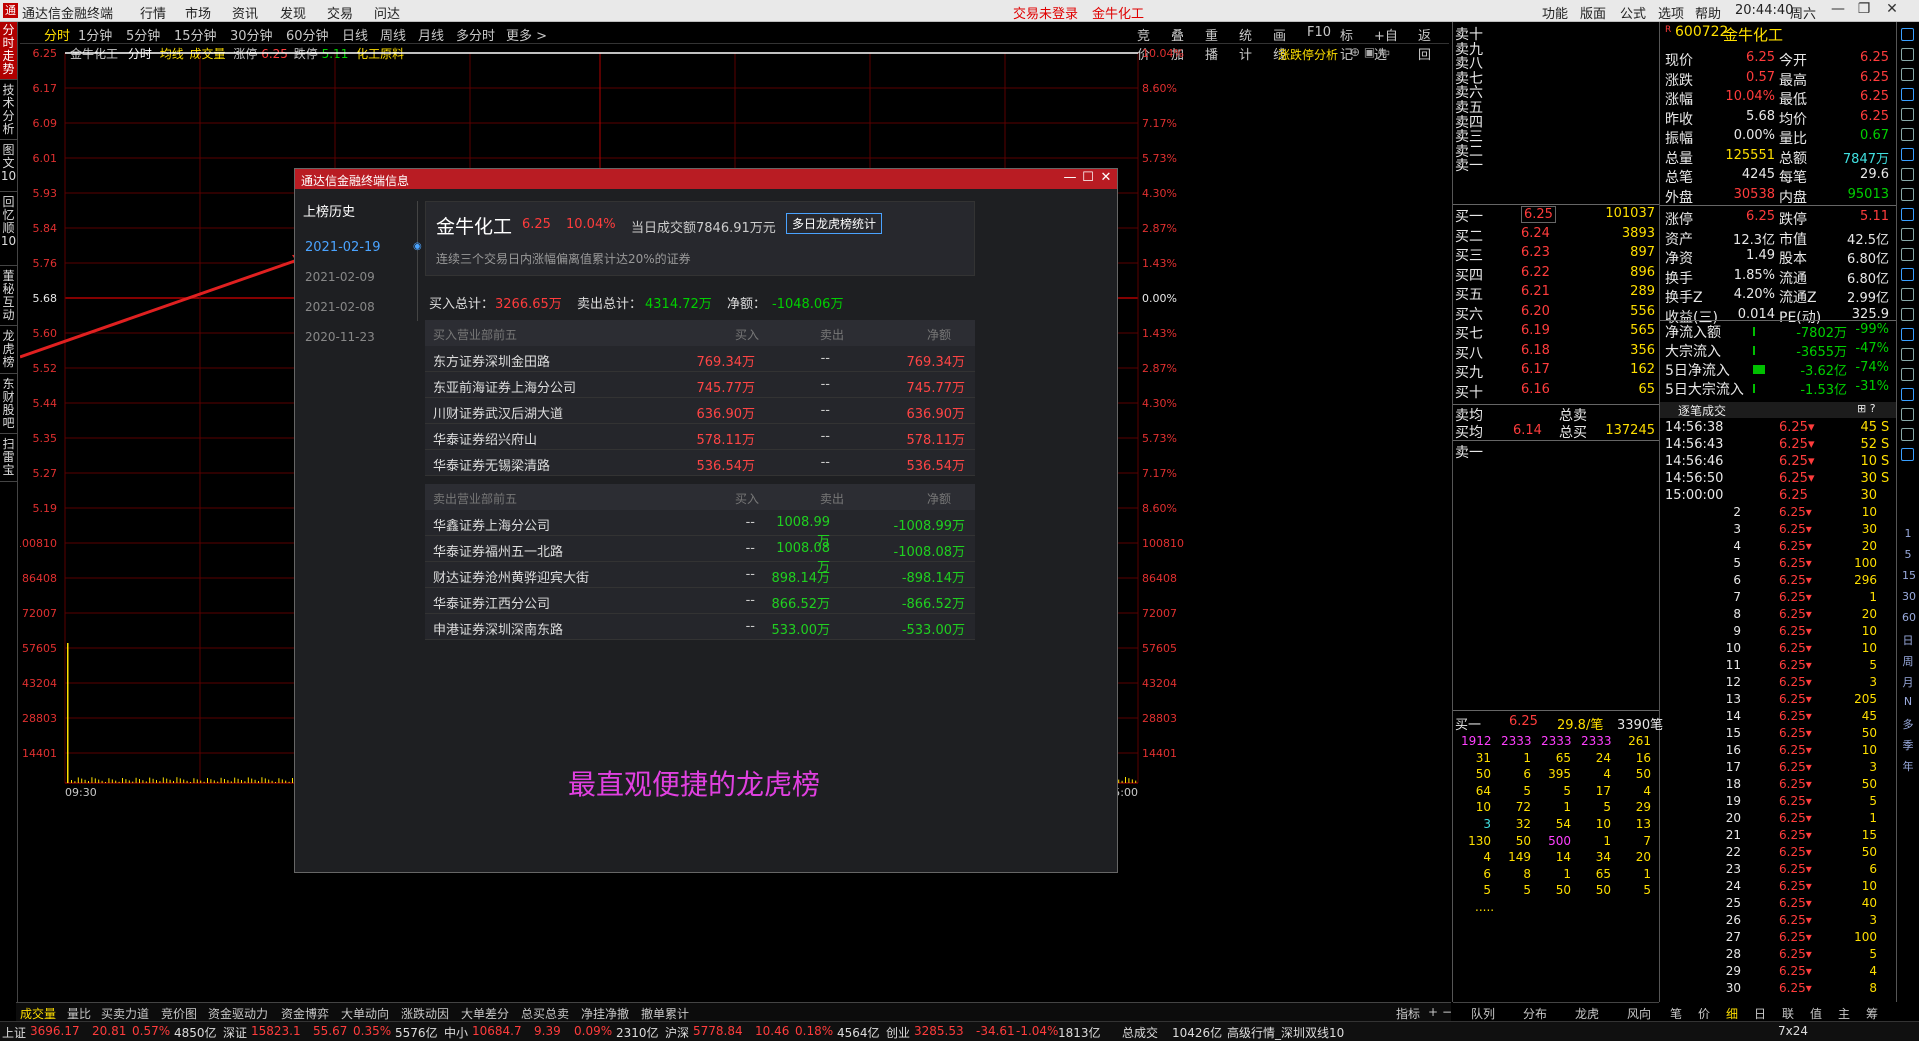 The width and height of the screenshot is (1919, 1041). Describe the element at coordinates (700, 463) in the screenshot. I see `buy-broker-row: 华泰证券无锡梁清路 536.54万 -- 536.54万` at that location.